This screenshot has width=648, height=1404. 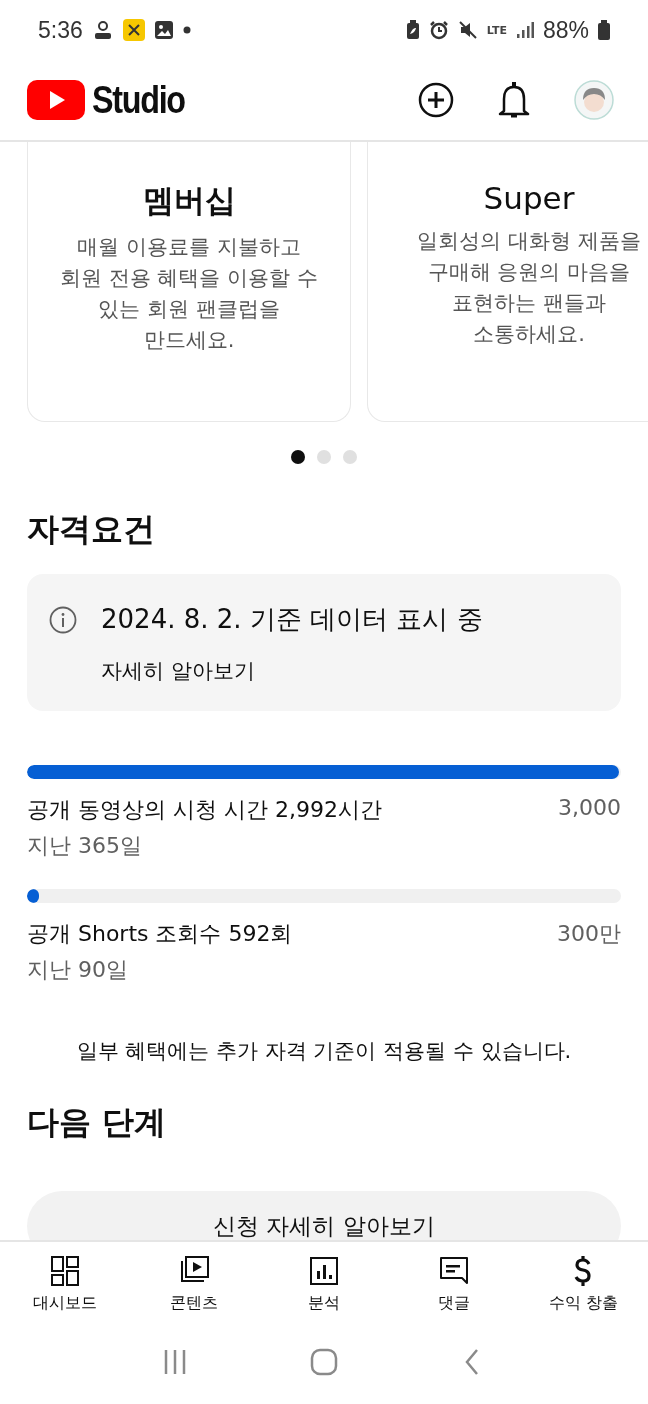 What do you see at coordinates (292, 619) in the screenshot?
I see `notice-text: 2024. 8. 2. 기준 데이터 표시 중` at bounding box center [292, 619].